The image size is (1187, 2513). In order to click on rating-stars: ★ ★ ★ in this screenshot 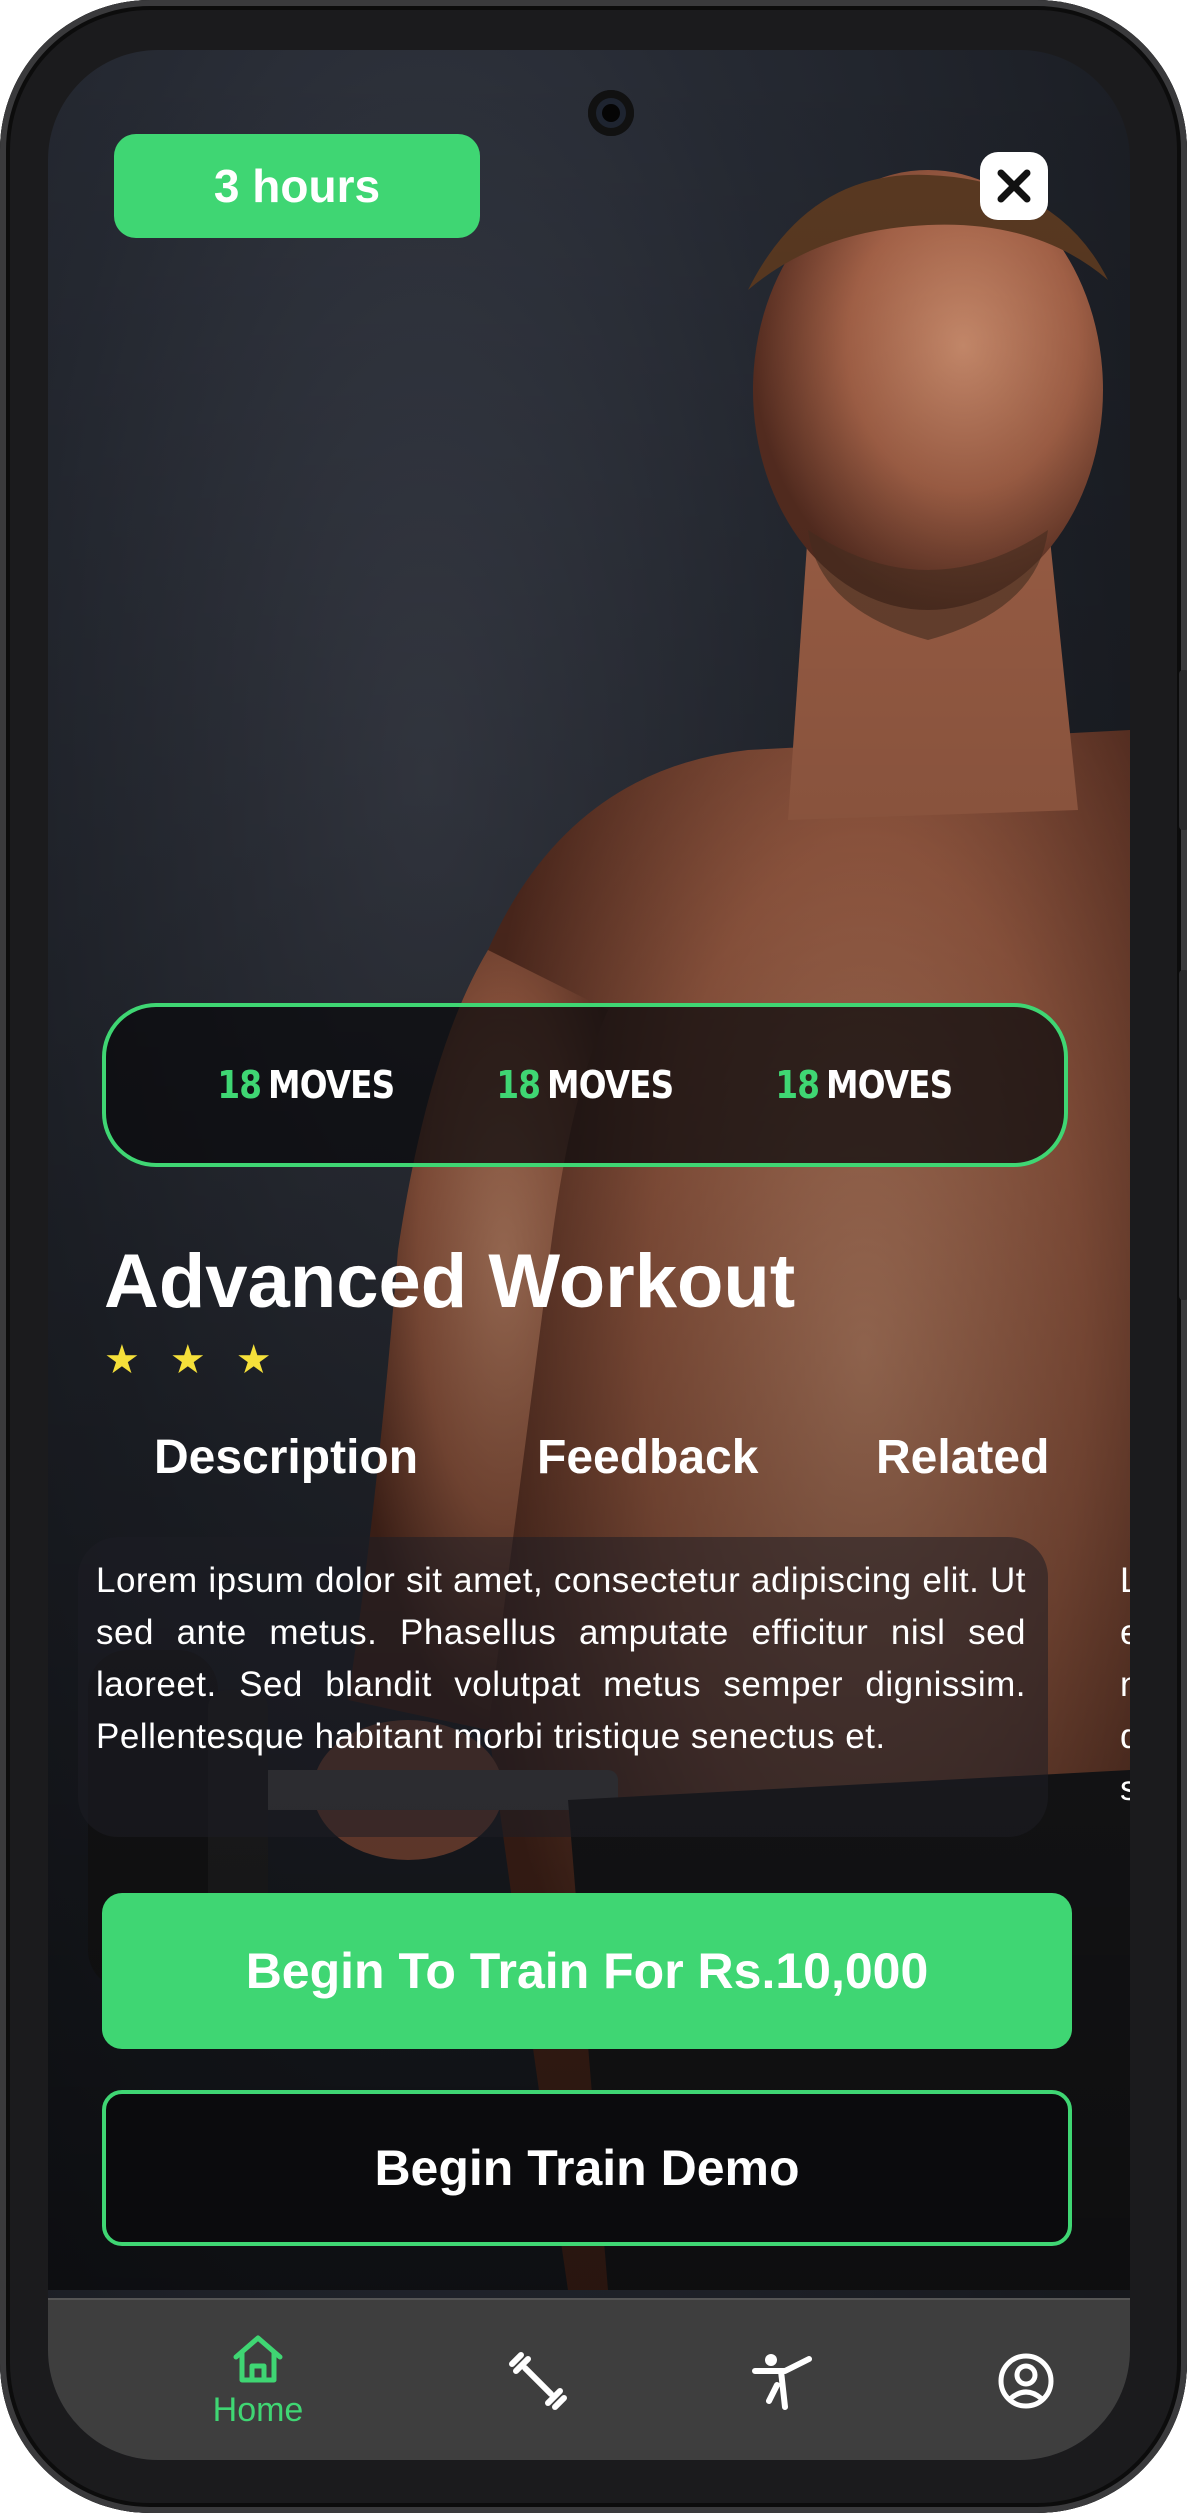, I will do `click(188, 1360)`.